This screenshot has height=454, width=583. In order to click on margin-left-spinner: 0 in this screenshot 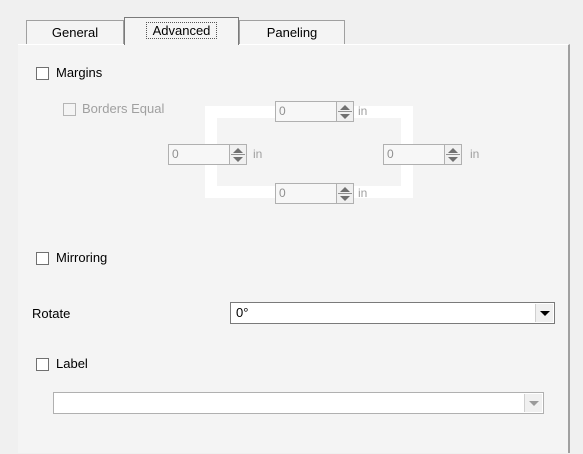, I will do `click(208, 154)`.